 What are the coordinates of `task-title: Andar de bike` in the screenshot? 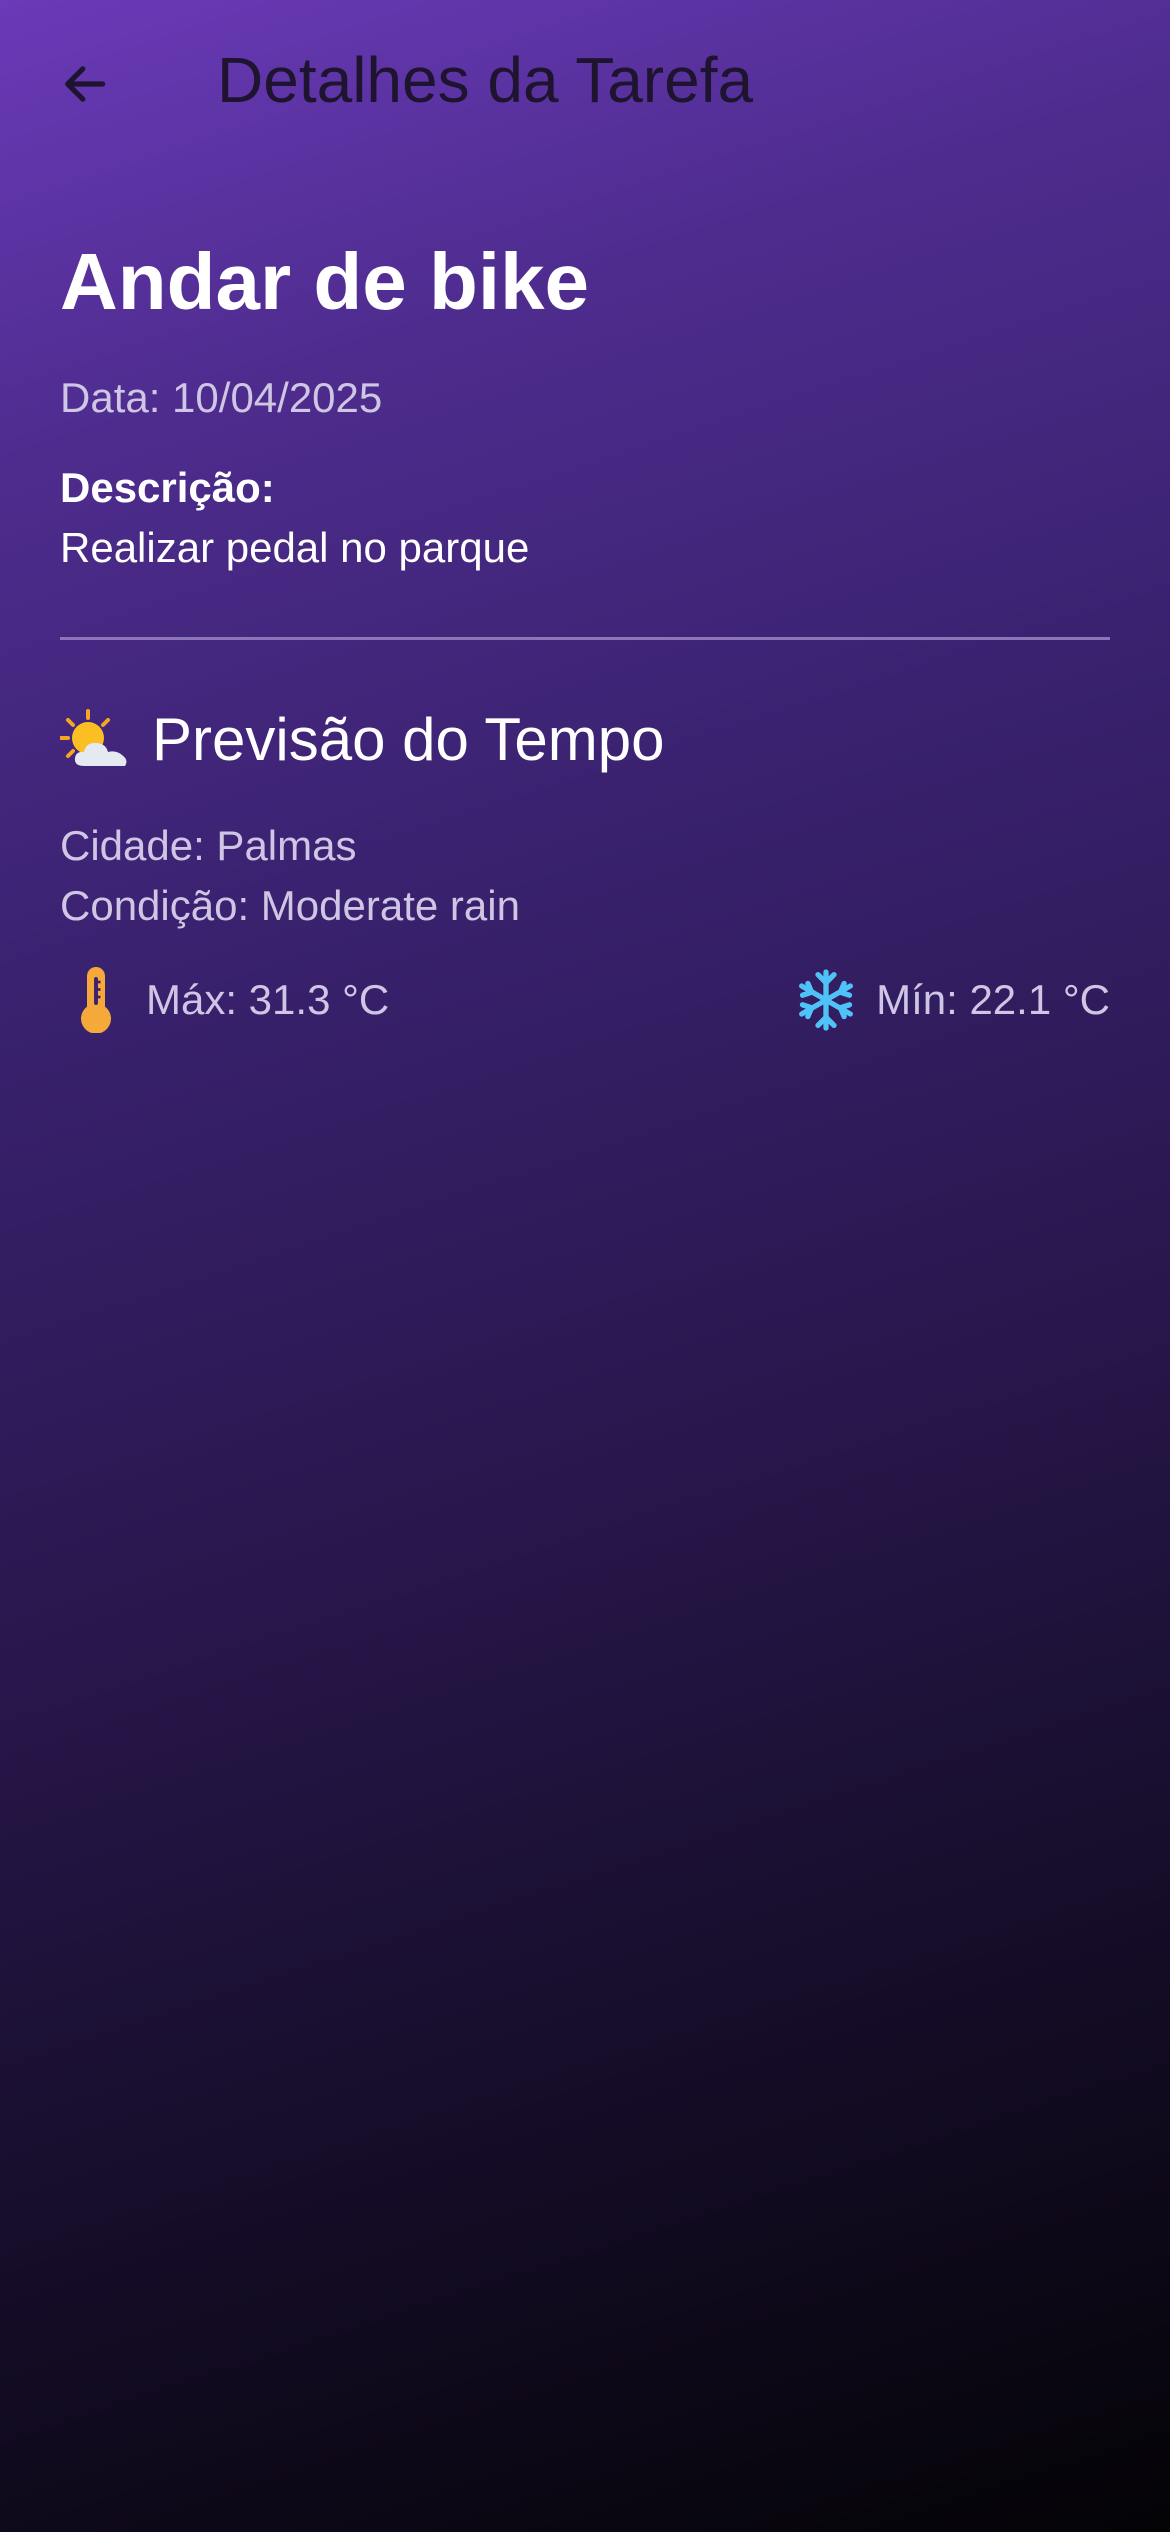 It's located at (325, 281).